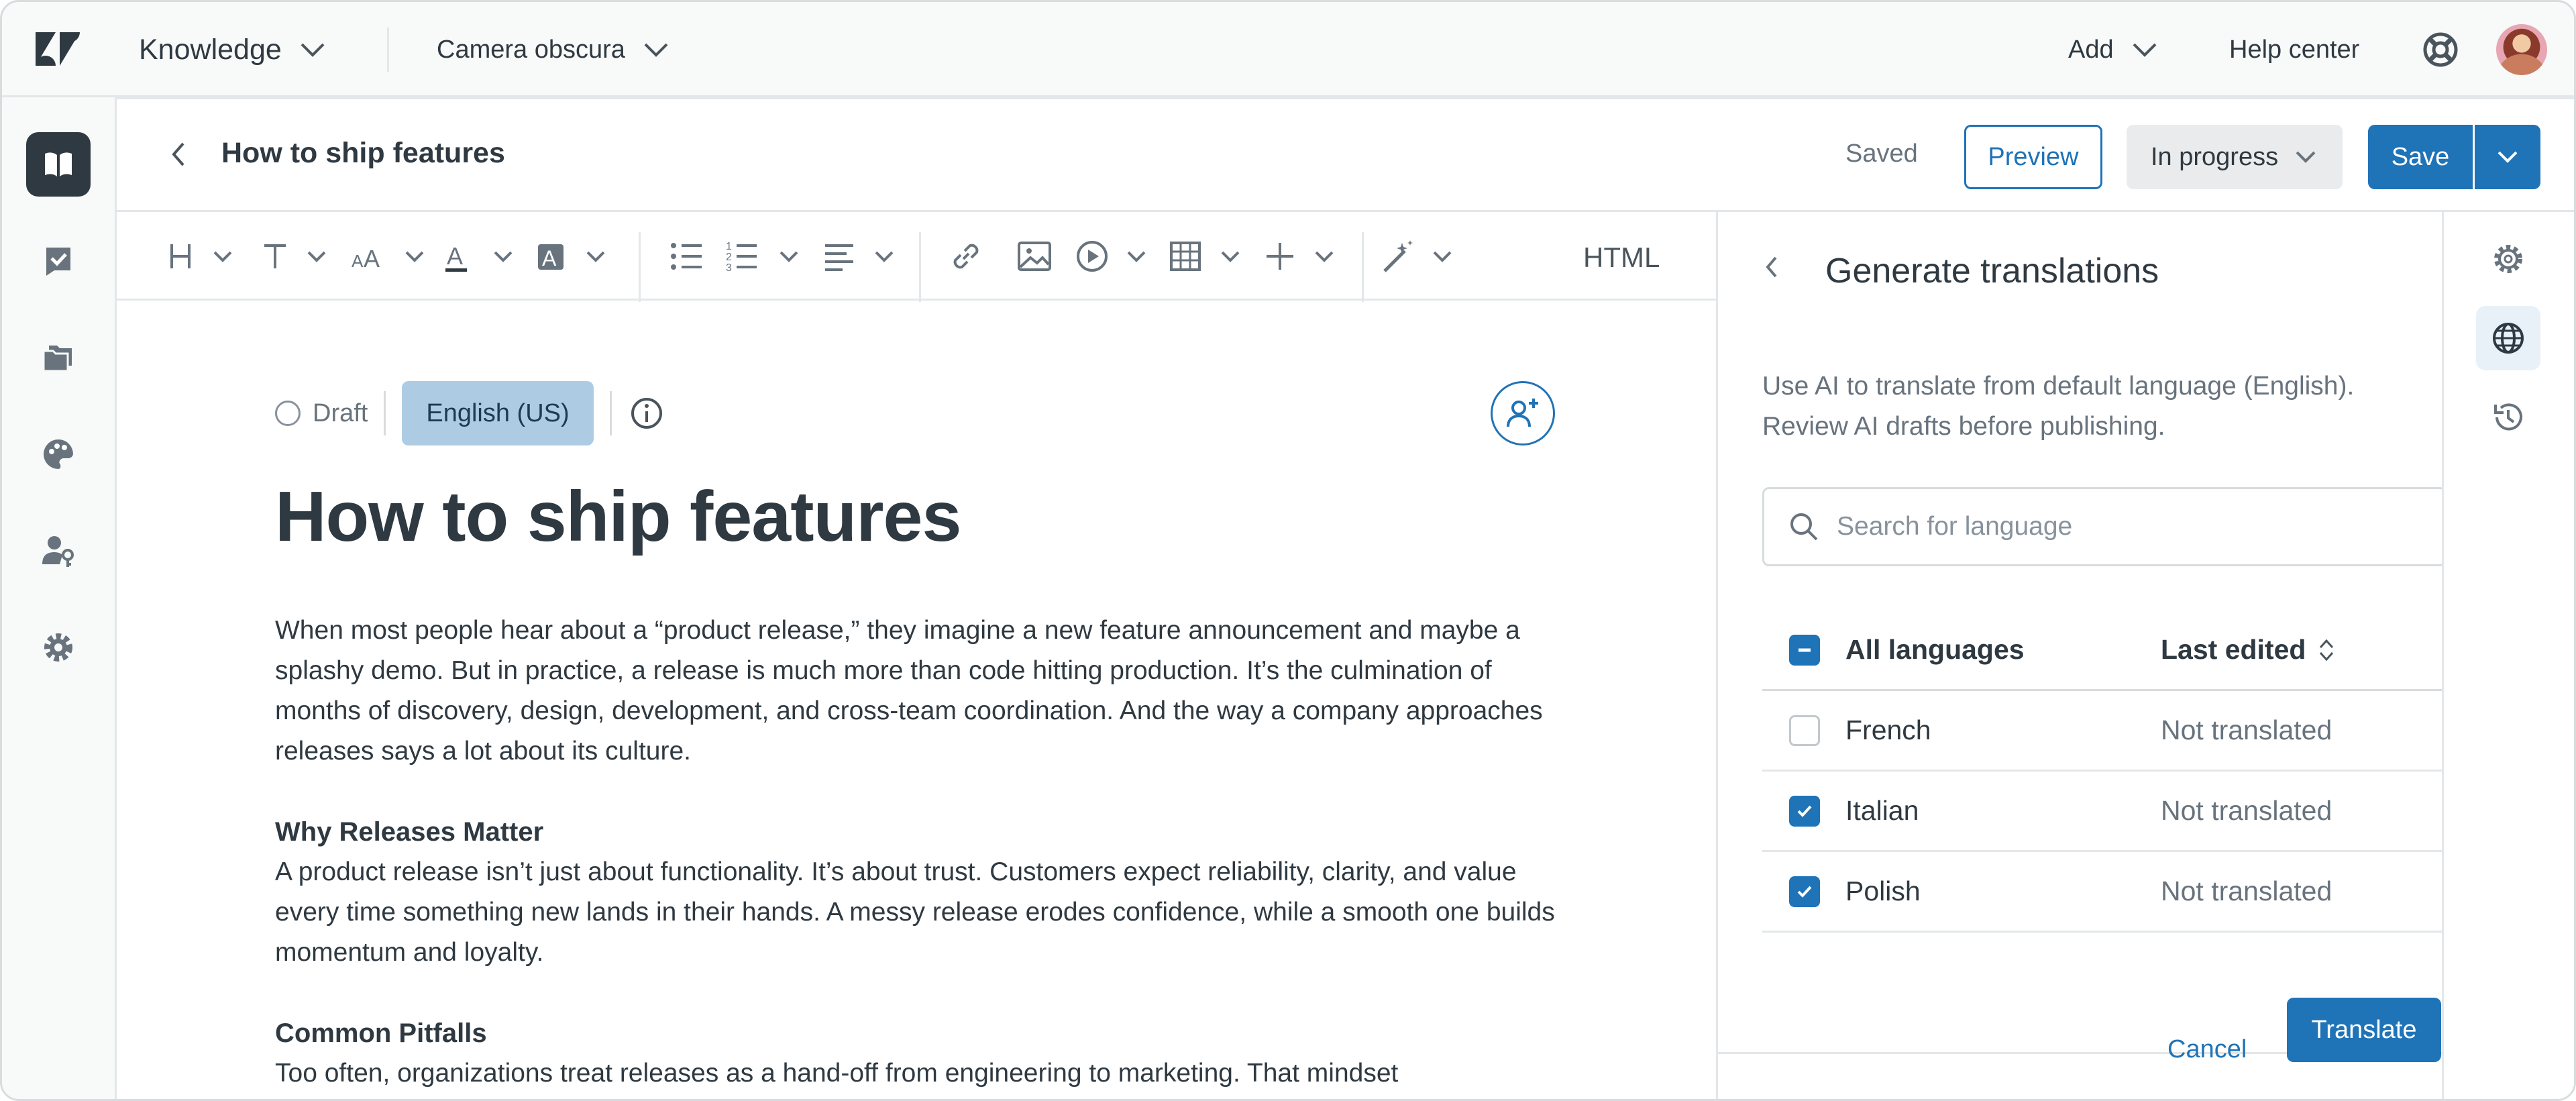 This screenshot has width=2576, height=1101. Describe the element at coordinates (1288, 49) in the screenshot. I see `top-bar: Knowledge Camera obscura Add Help center` at that location.